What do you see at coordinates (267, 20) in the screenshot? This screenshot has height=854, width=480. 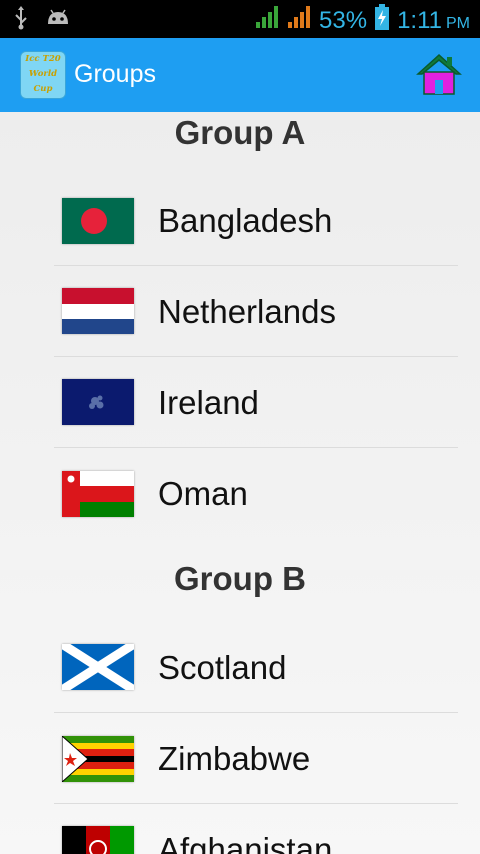 I see `signal-icon` at bounding box center [267, 20].